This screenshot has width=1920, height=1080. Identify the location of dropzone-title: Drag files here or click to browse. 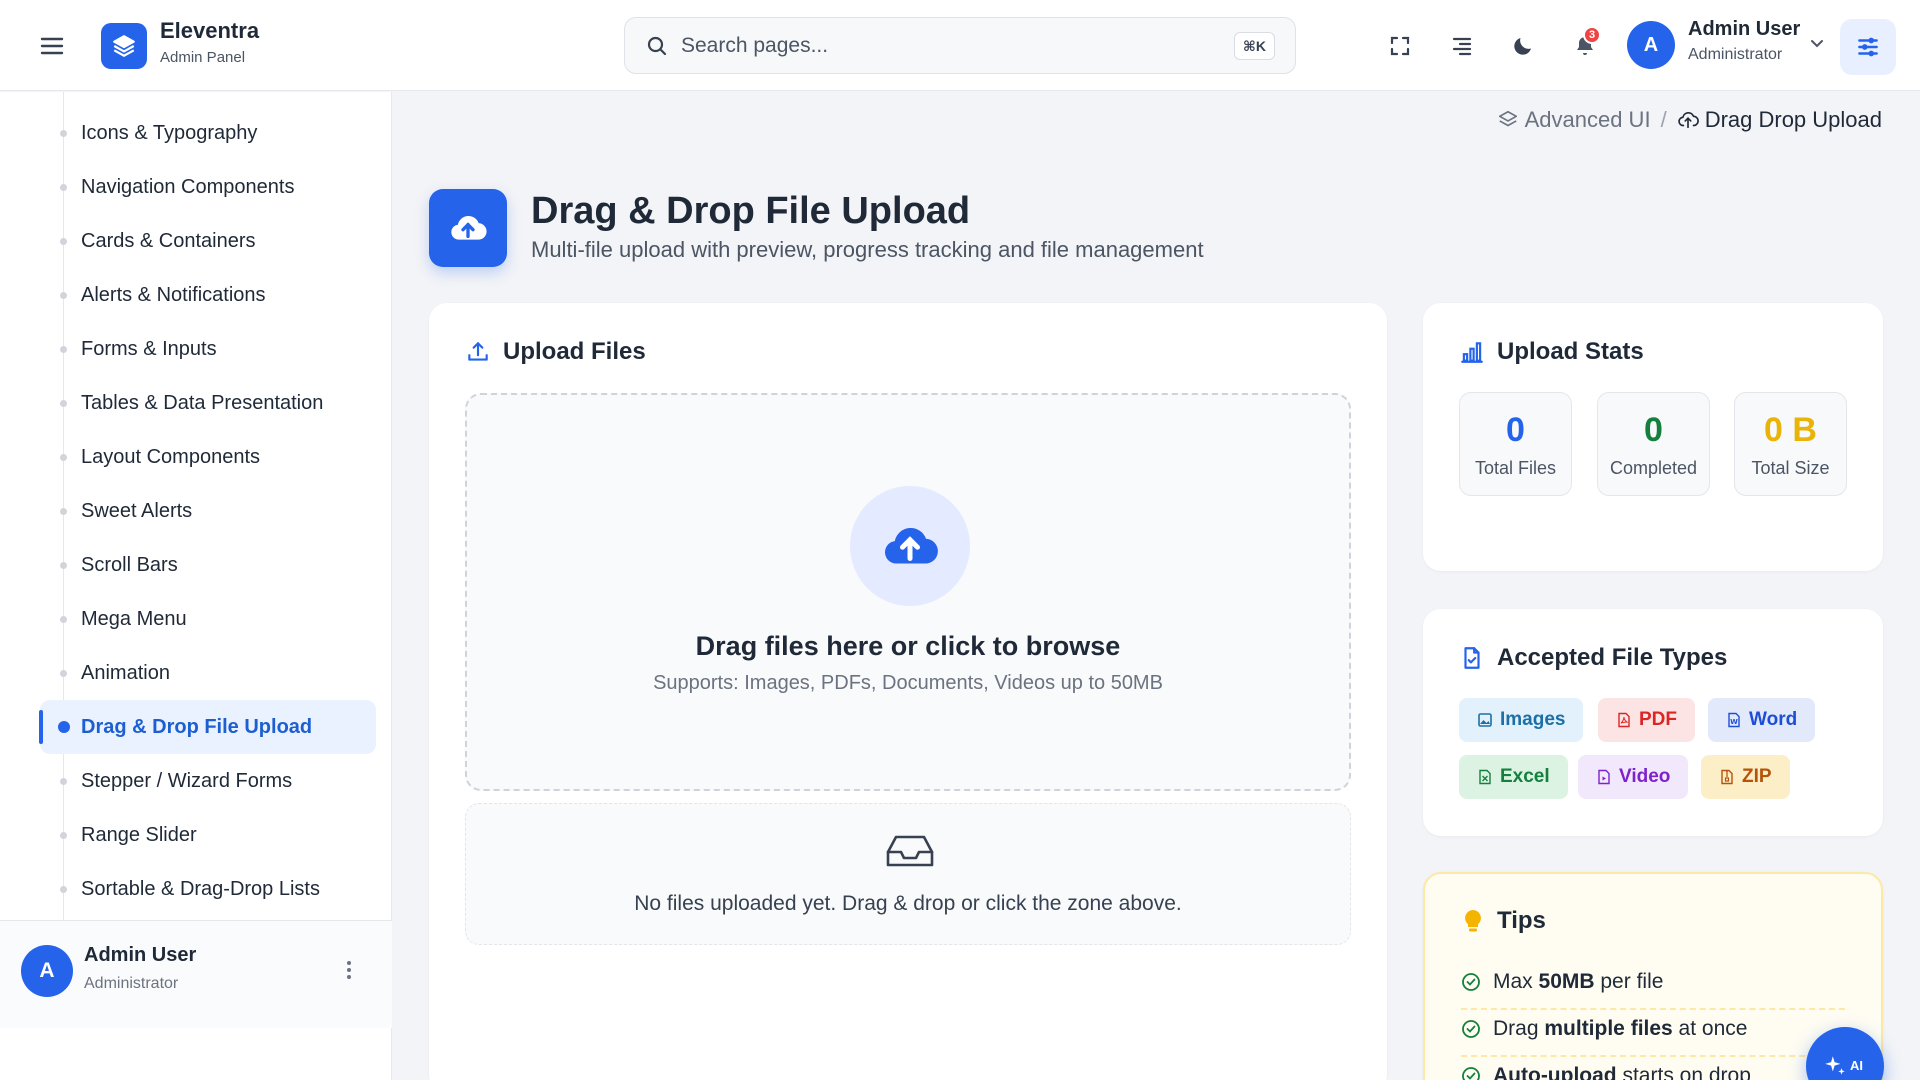
(908, 646).